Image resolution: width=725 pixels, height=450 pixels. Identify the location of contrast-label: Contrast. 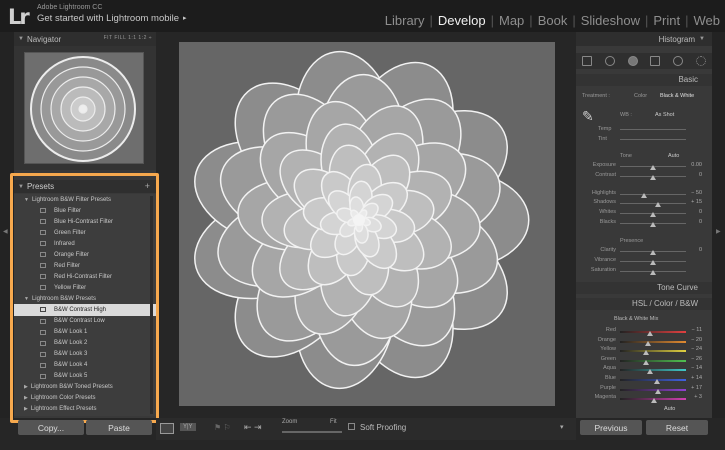
(605, 175).